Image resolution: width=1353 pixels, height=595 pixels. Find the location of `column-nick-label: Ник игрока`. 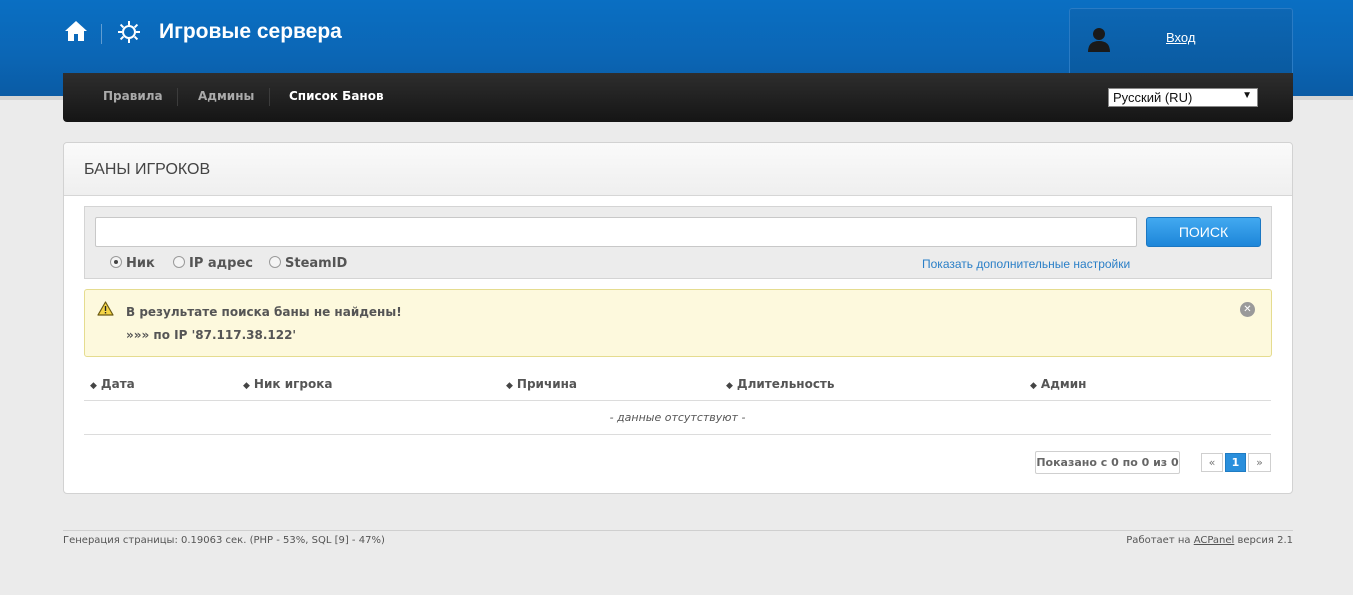

column-nick-label: Ник игрока is located at coordinates (293, 384).